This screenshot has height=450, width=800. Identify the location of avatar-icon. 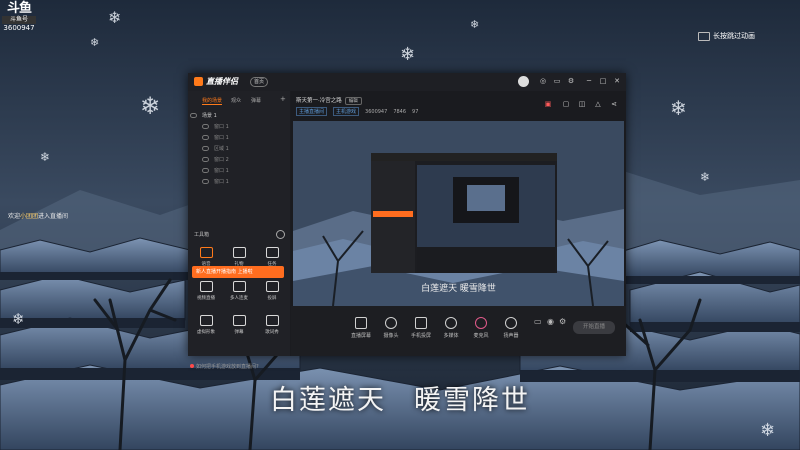
(206, 320).